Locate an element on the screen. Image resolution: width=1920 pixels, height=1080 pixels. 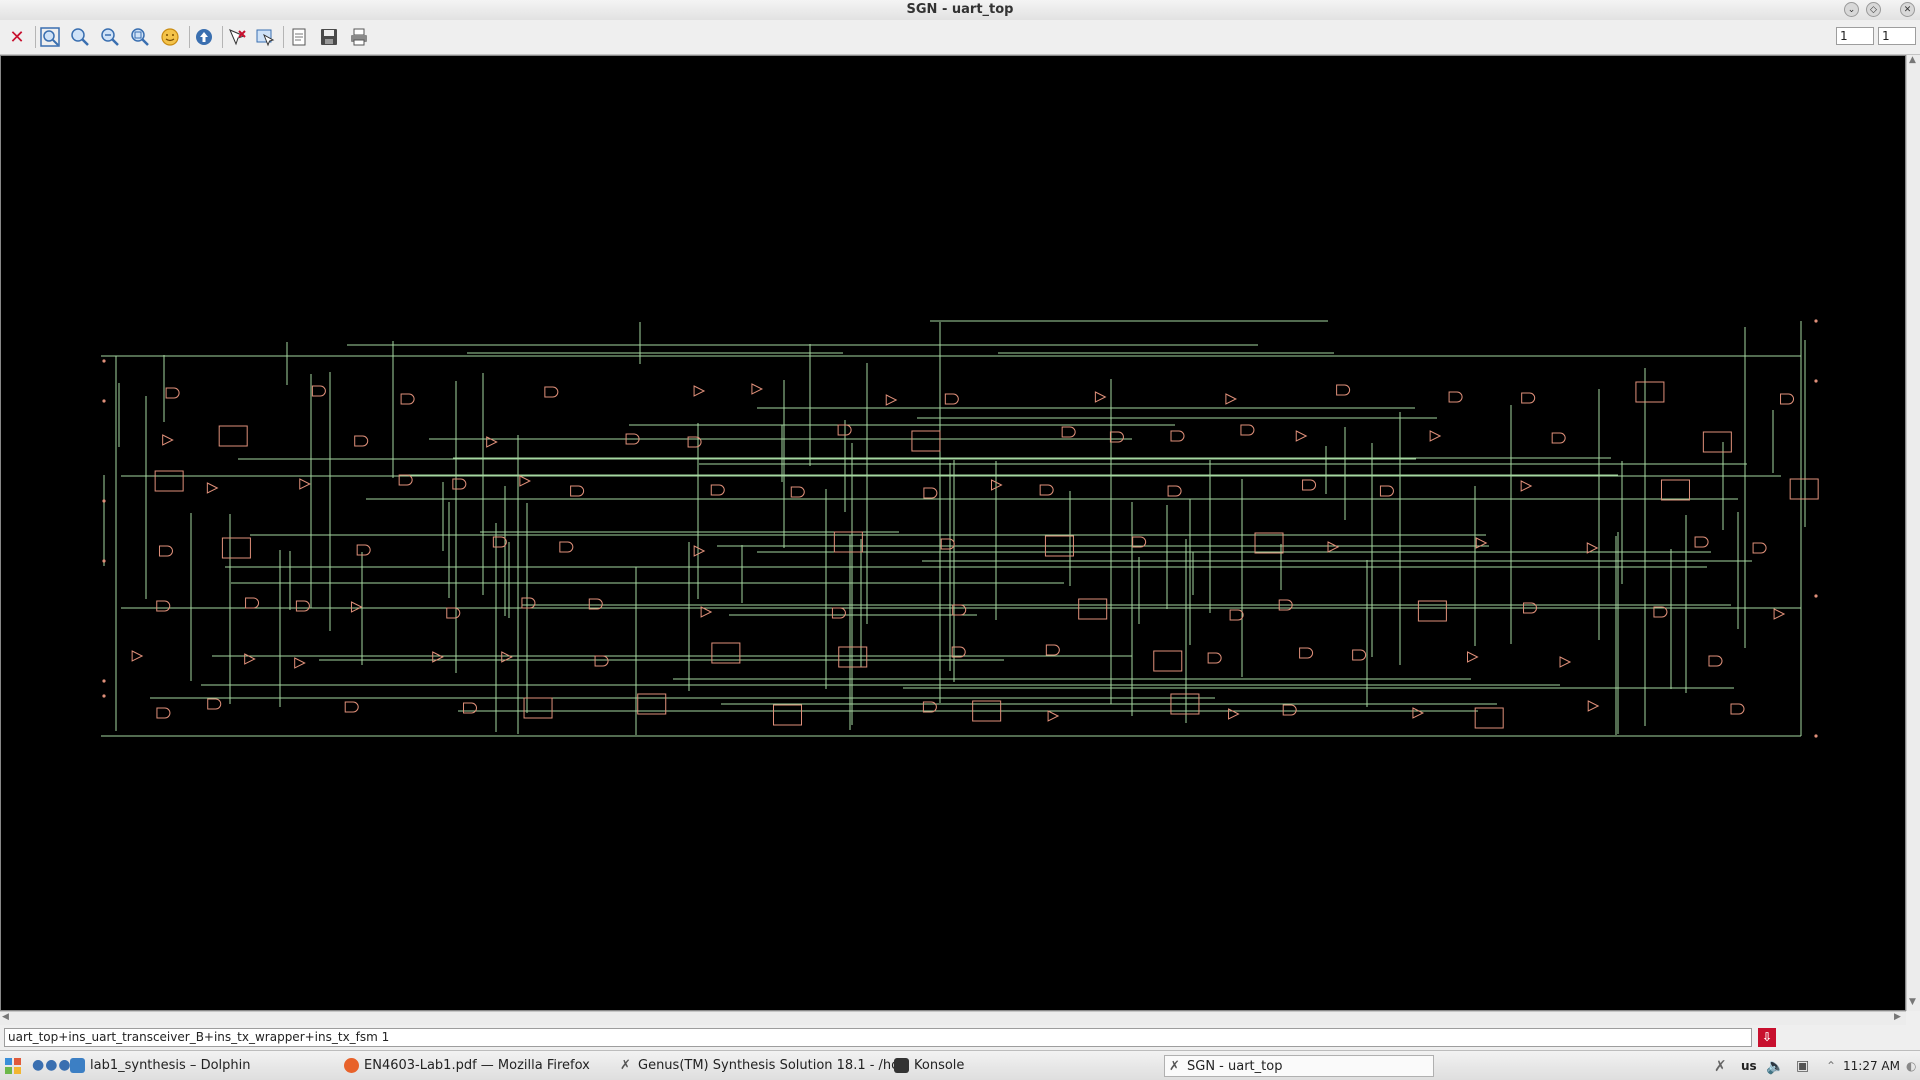
taskbar-item-label: SGN - uart_top is located at coordinates (1235, 1066).